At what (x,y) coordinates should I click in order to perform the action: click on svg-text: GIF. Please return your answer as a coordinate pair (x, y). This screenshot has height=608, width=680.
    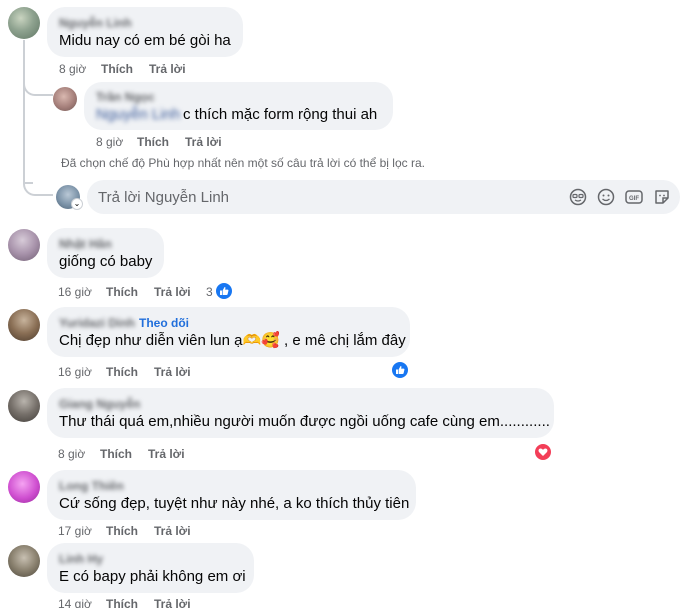
    Looking at the image, I should click on (634, 199).